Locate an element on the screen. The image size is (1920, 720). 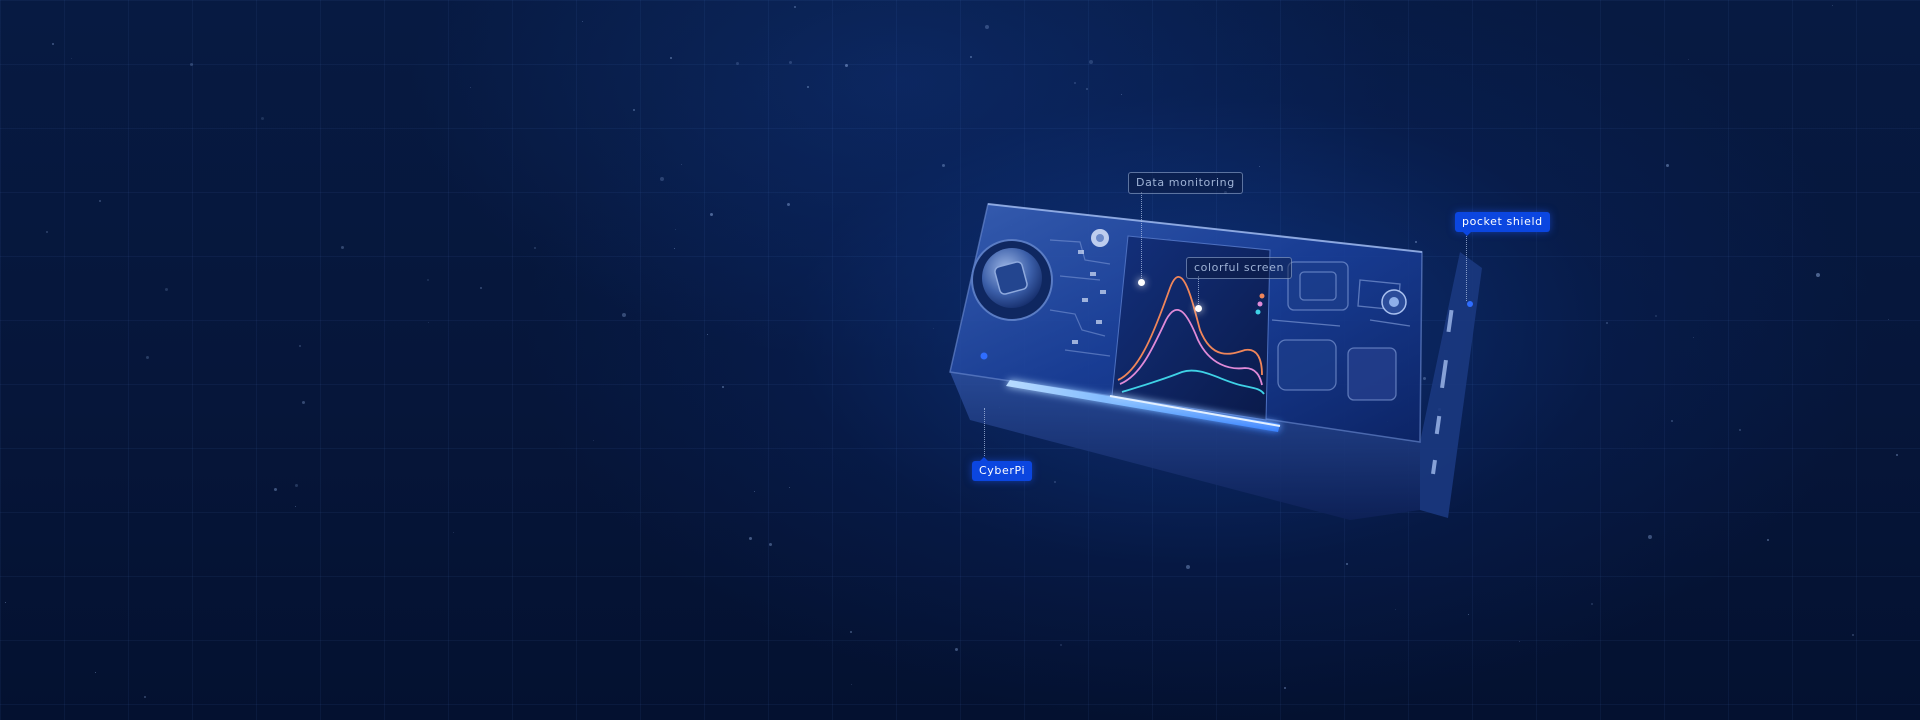
cyberpi-label: CyberPi is located at coordinates (1002, 469).